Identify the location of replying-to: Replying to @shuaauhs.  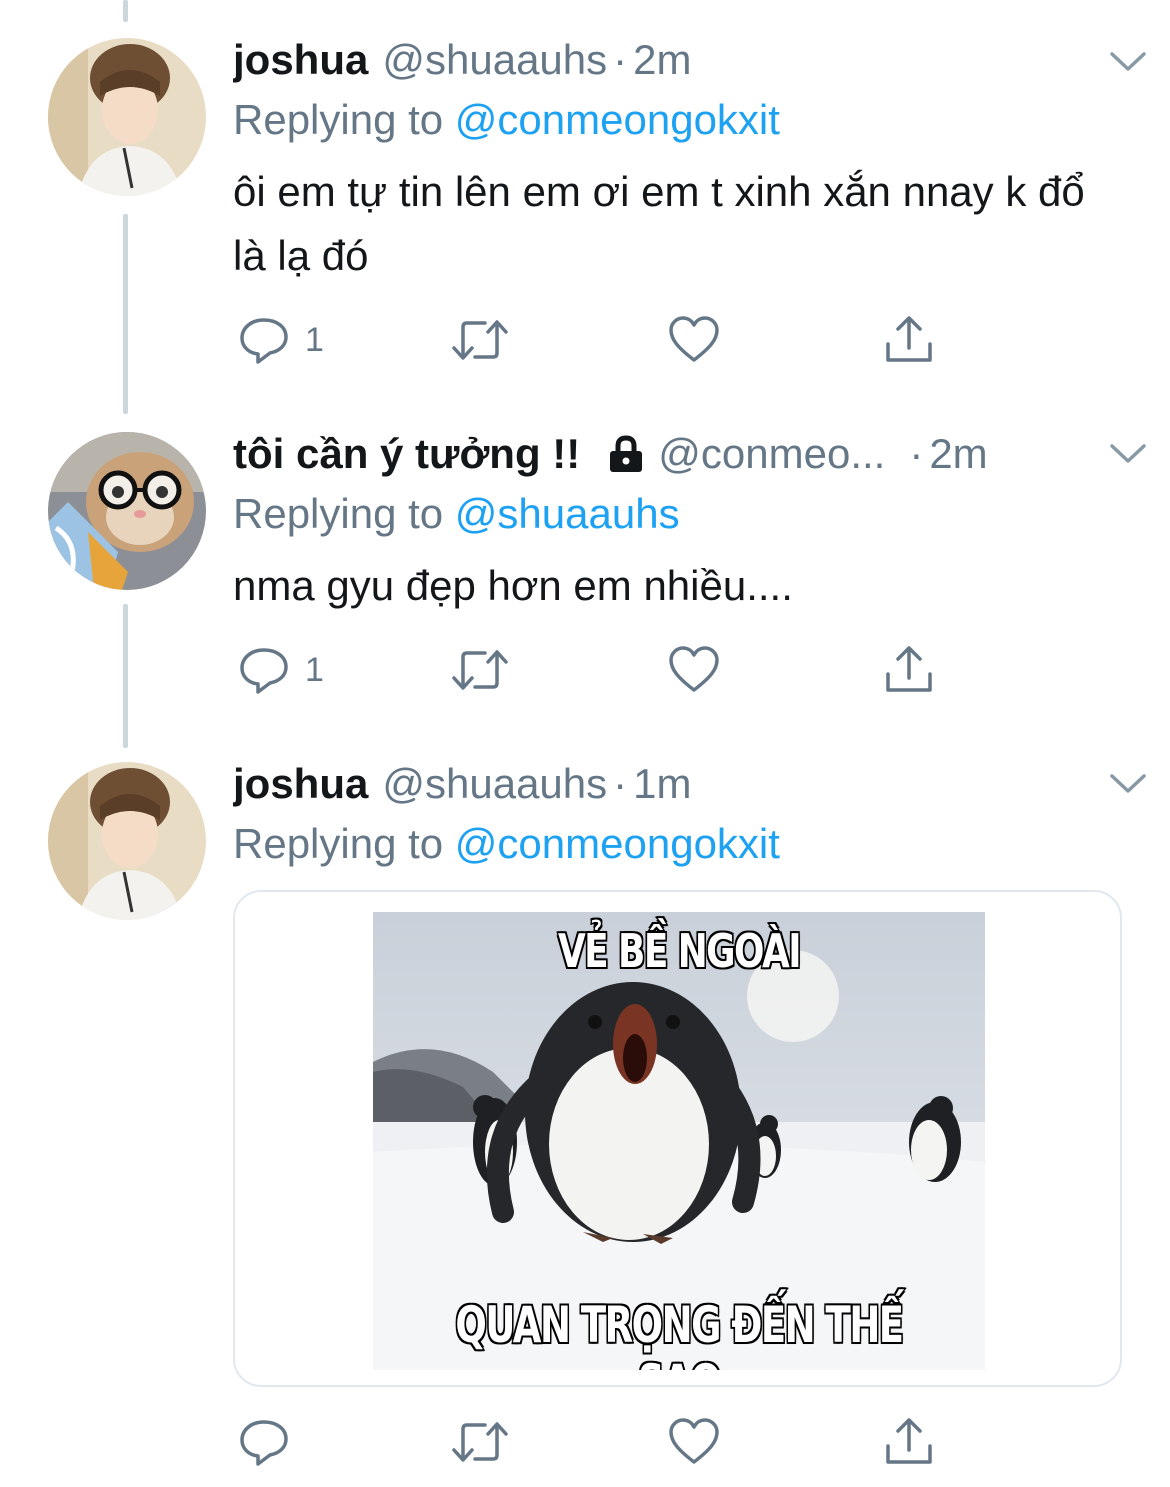
(677, 514).